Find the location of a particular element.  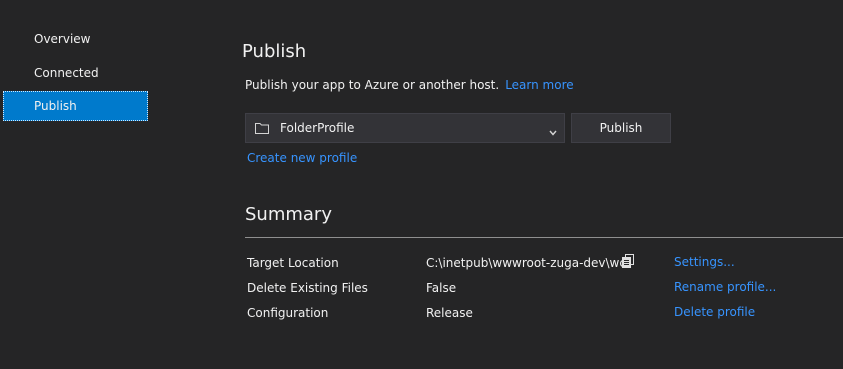

configuration-label: Configuration is located at coordinates (288, 313).